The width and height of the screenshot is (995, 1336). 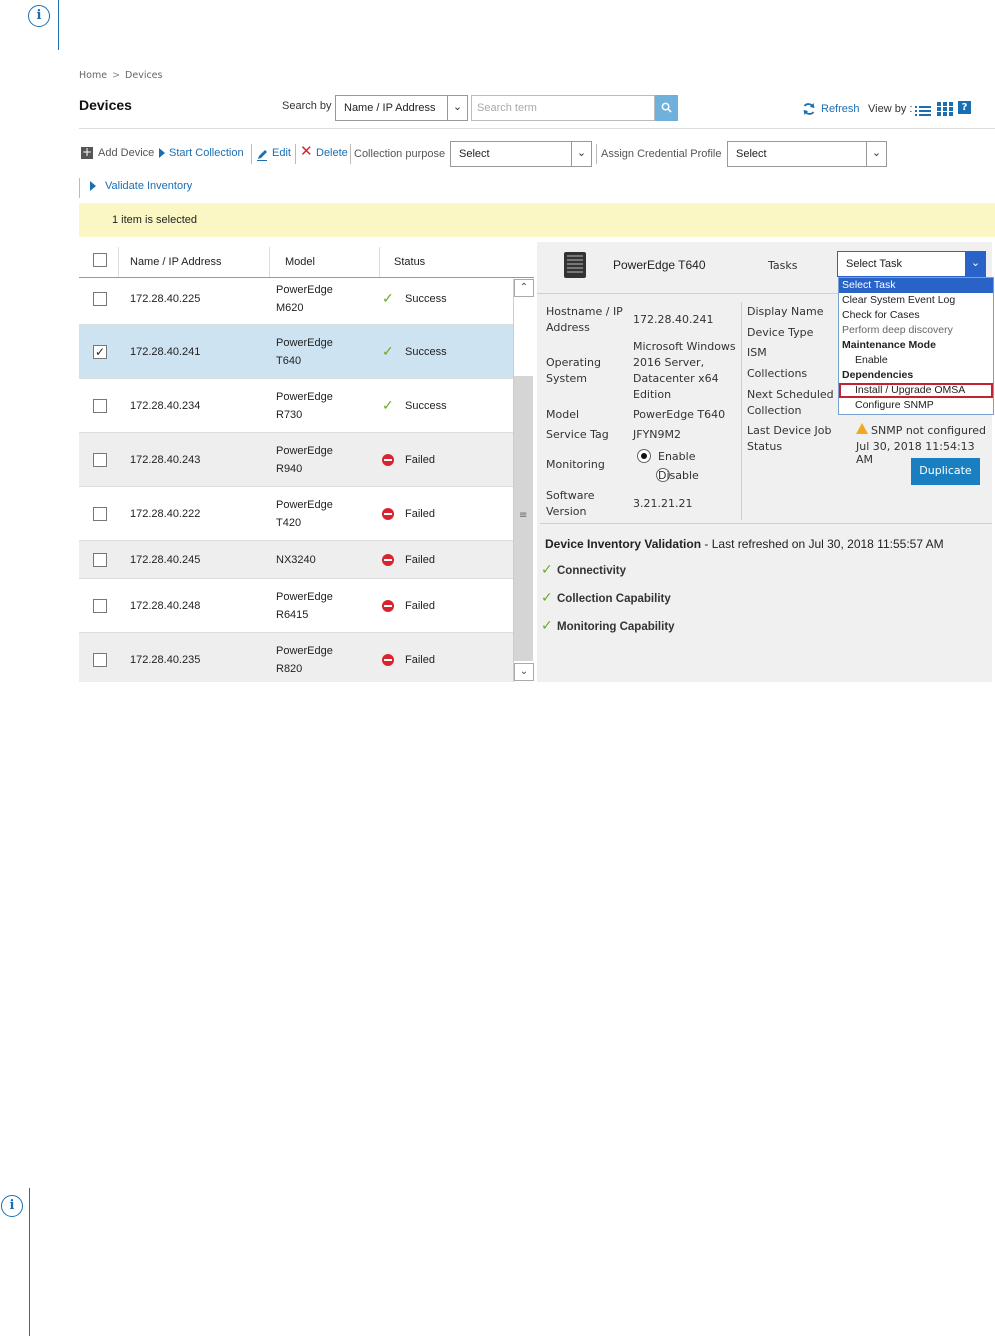 I want to click on breadcrumb: Home > Devices, so click(x=120, y=75).